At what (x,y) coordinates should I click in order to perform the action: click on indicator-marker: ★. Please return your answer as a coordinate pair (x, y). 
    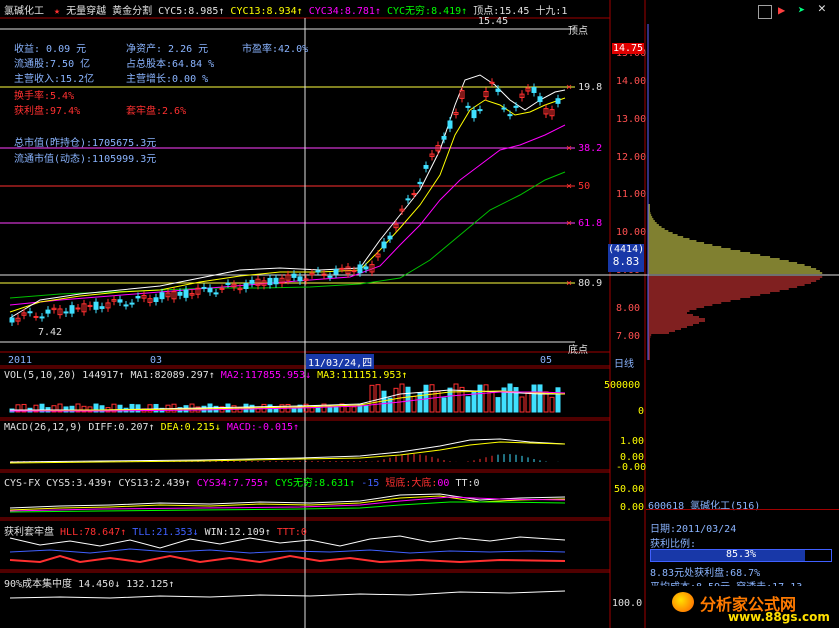
    Looking at the image, I should click on (57, 11).